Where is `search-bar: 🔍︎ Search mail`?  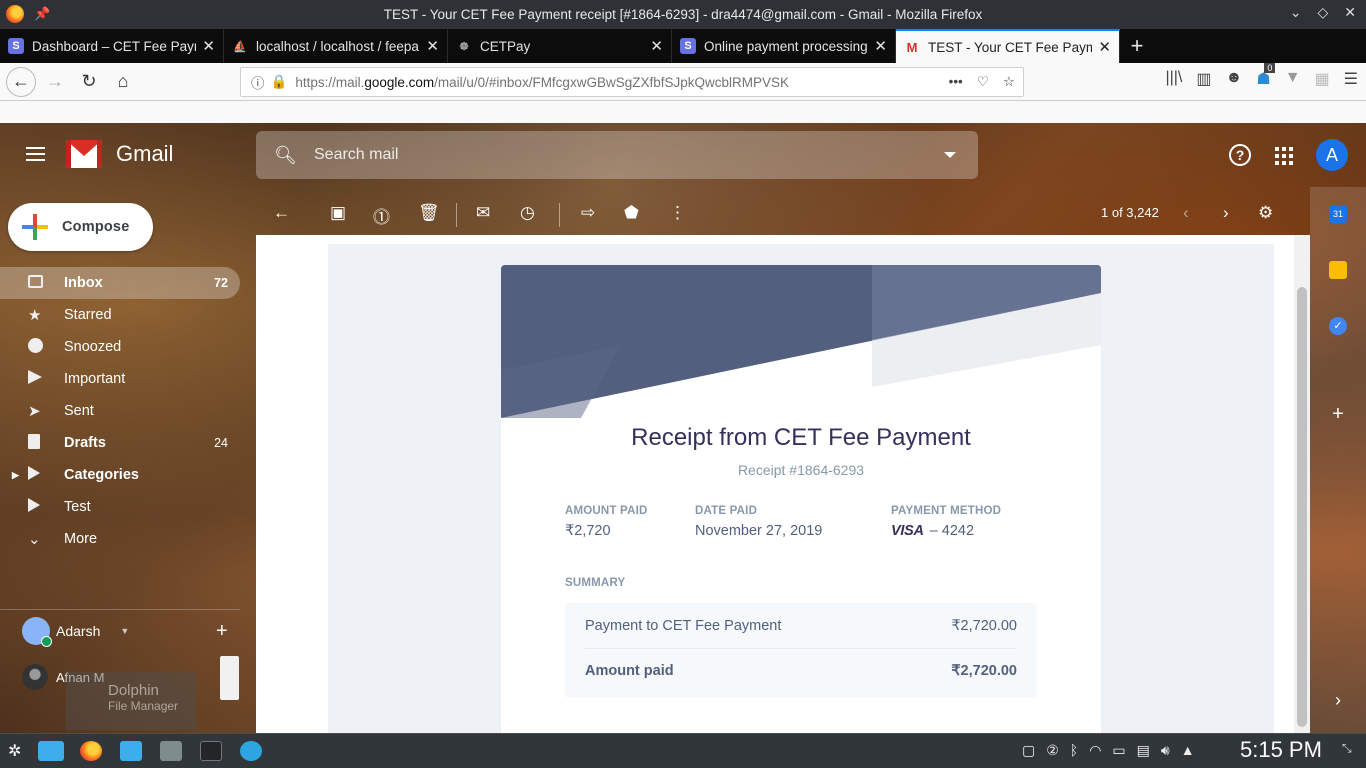 search-bar: 🔍︎ Search mail is located at coordinates (617, 155).